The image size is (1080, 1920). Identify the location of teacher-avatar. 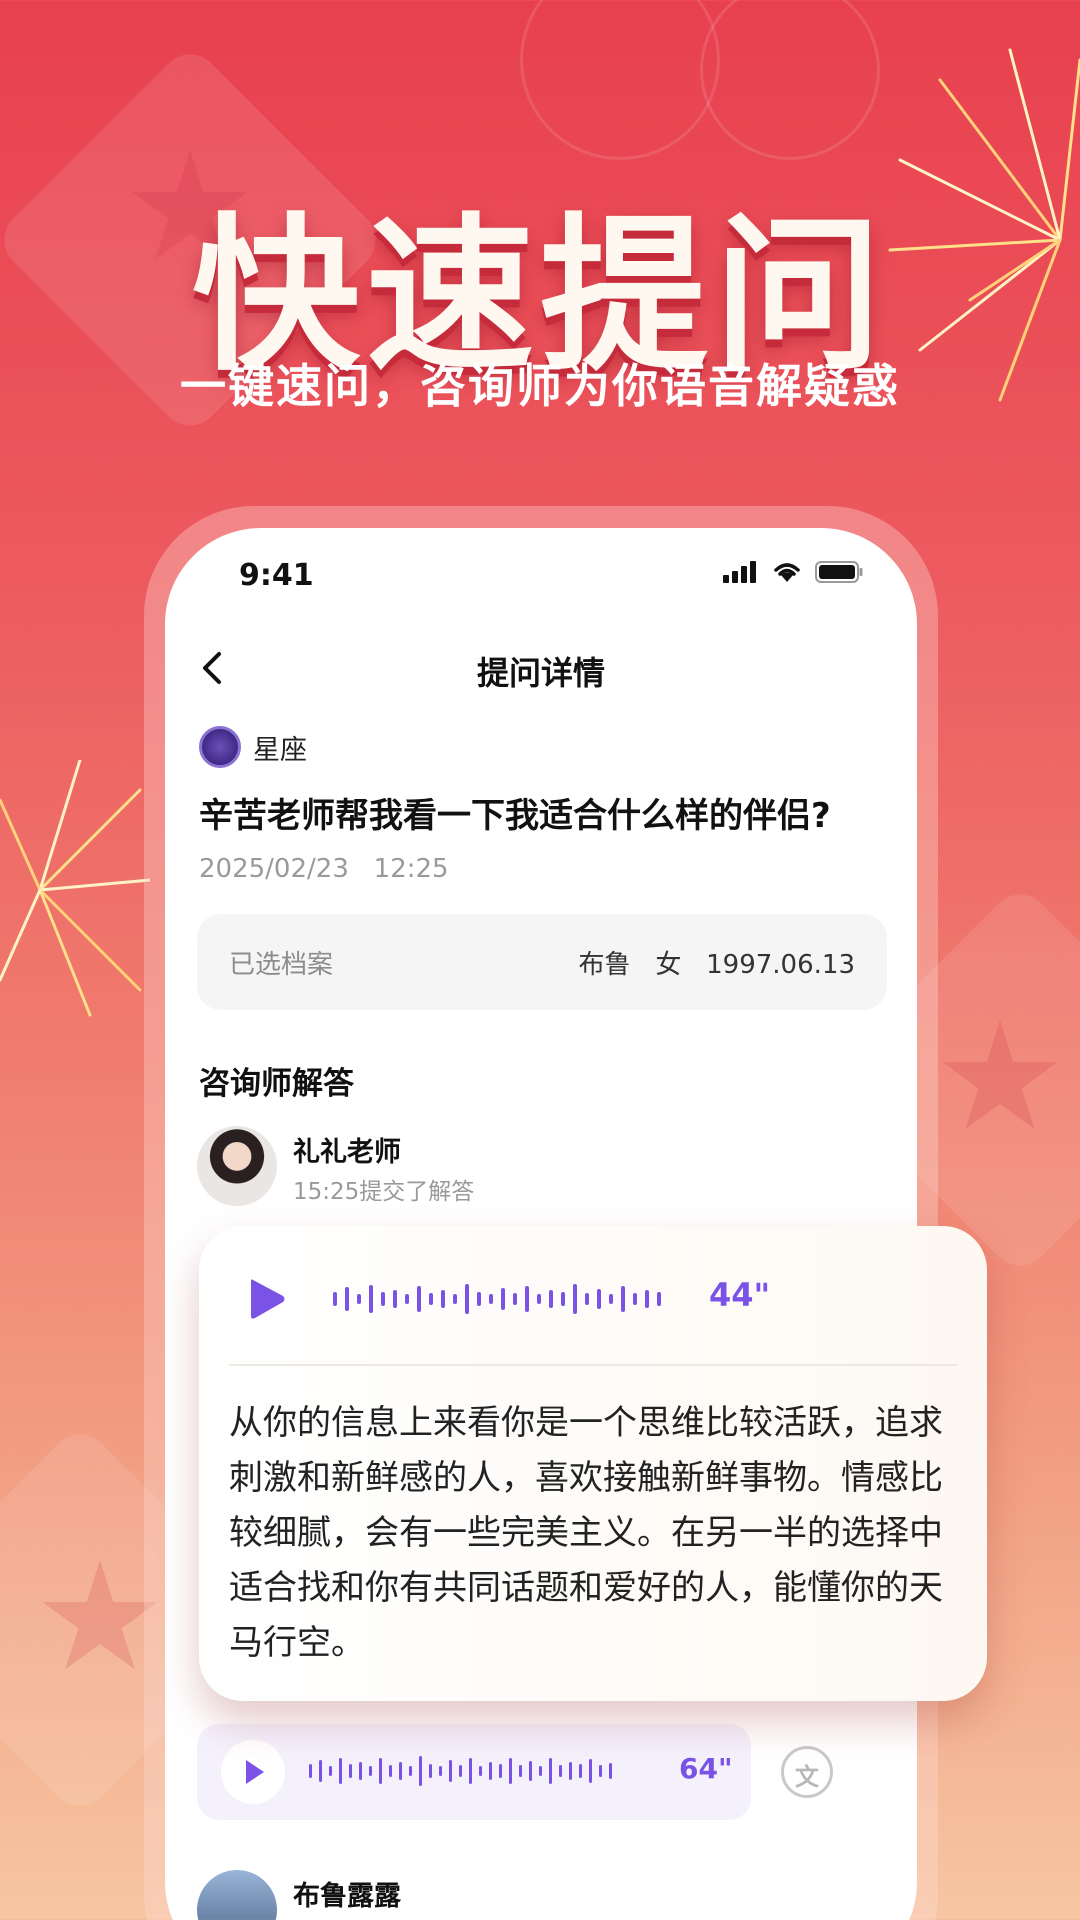
(237, 1166).